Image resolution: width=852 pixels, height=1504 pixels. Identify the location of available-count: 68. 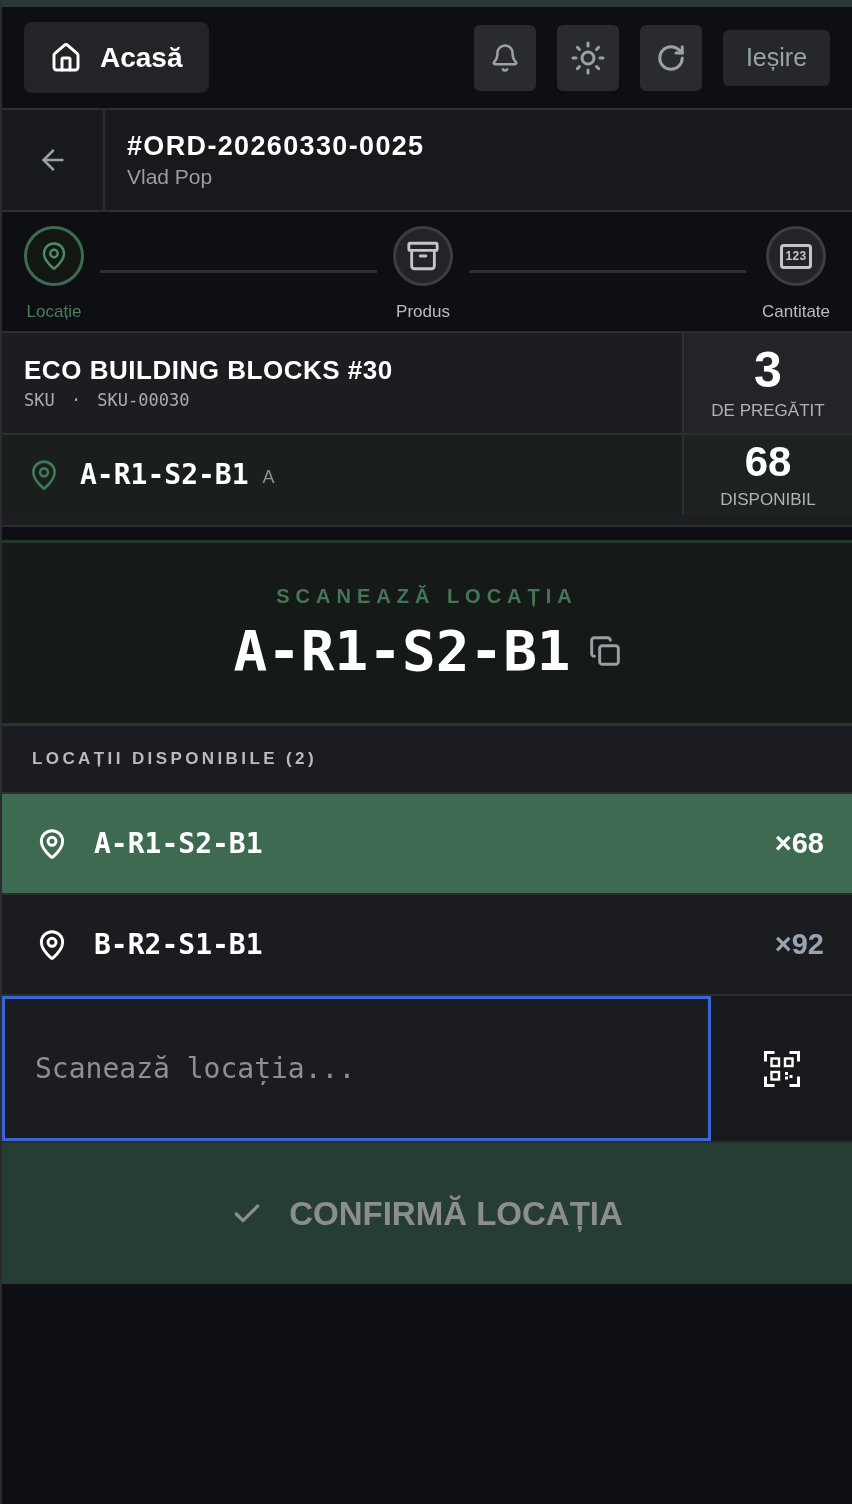
(768, 462).